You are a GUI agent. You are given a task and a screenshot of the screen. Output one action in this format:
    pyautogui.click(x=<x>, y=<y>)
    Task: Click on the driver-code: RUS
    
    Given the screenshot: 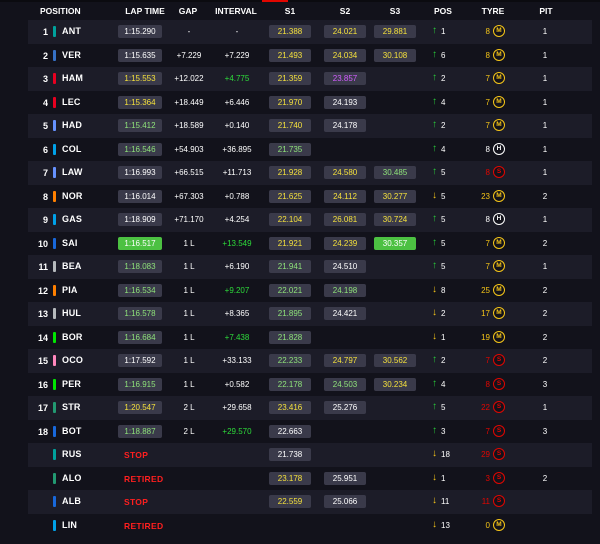 What is the action you would take?
    pyautogui.click(x=72, y=454)
    